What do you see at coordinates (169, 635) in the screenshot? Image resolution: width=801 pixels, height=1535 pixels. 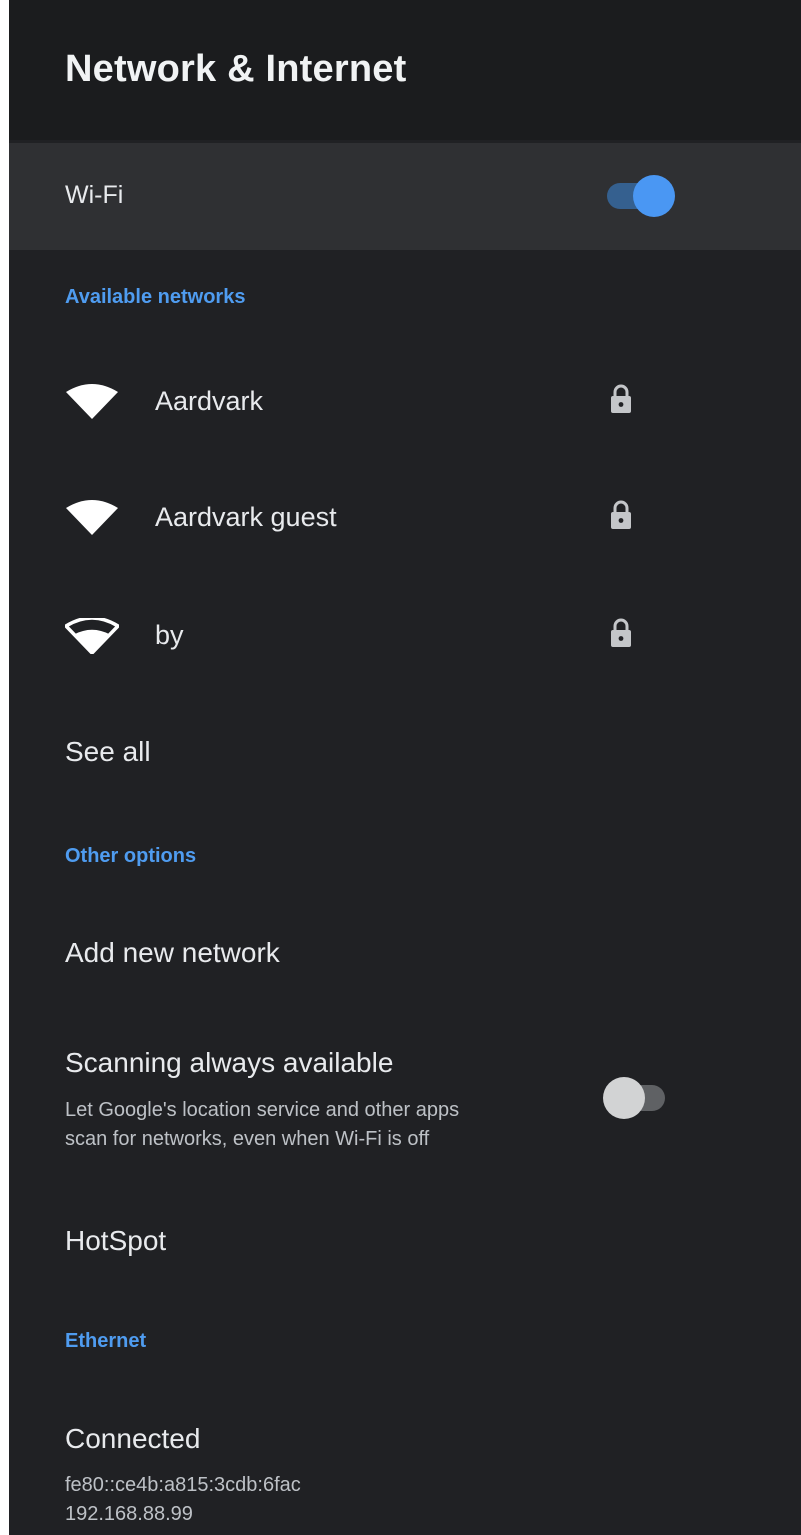 I see `network-name: by` at bounding box center [169, 635].